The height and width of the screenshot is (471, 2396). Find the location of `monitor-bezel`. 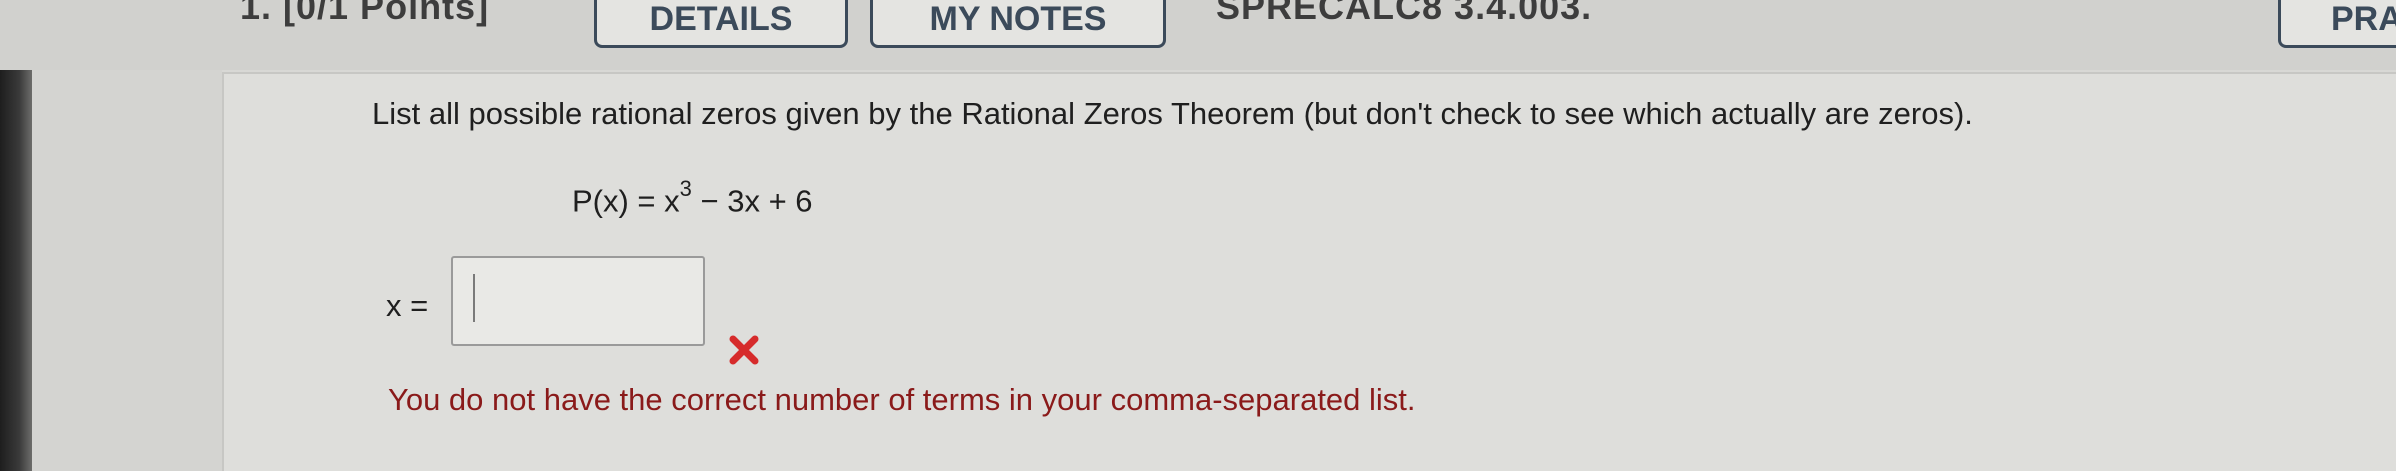

monitor-bezel is located at coordinates (16, 235).